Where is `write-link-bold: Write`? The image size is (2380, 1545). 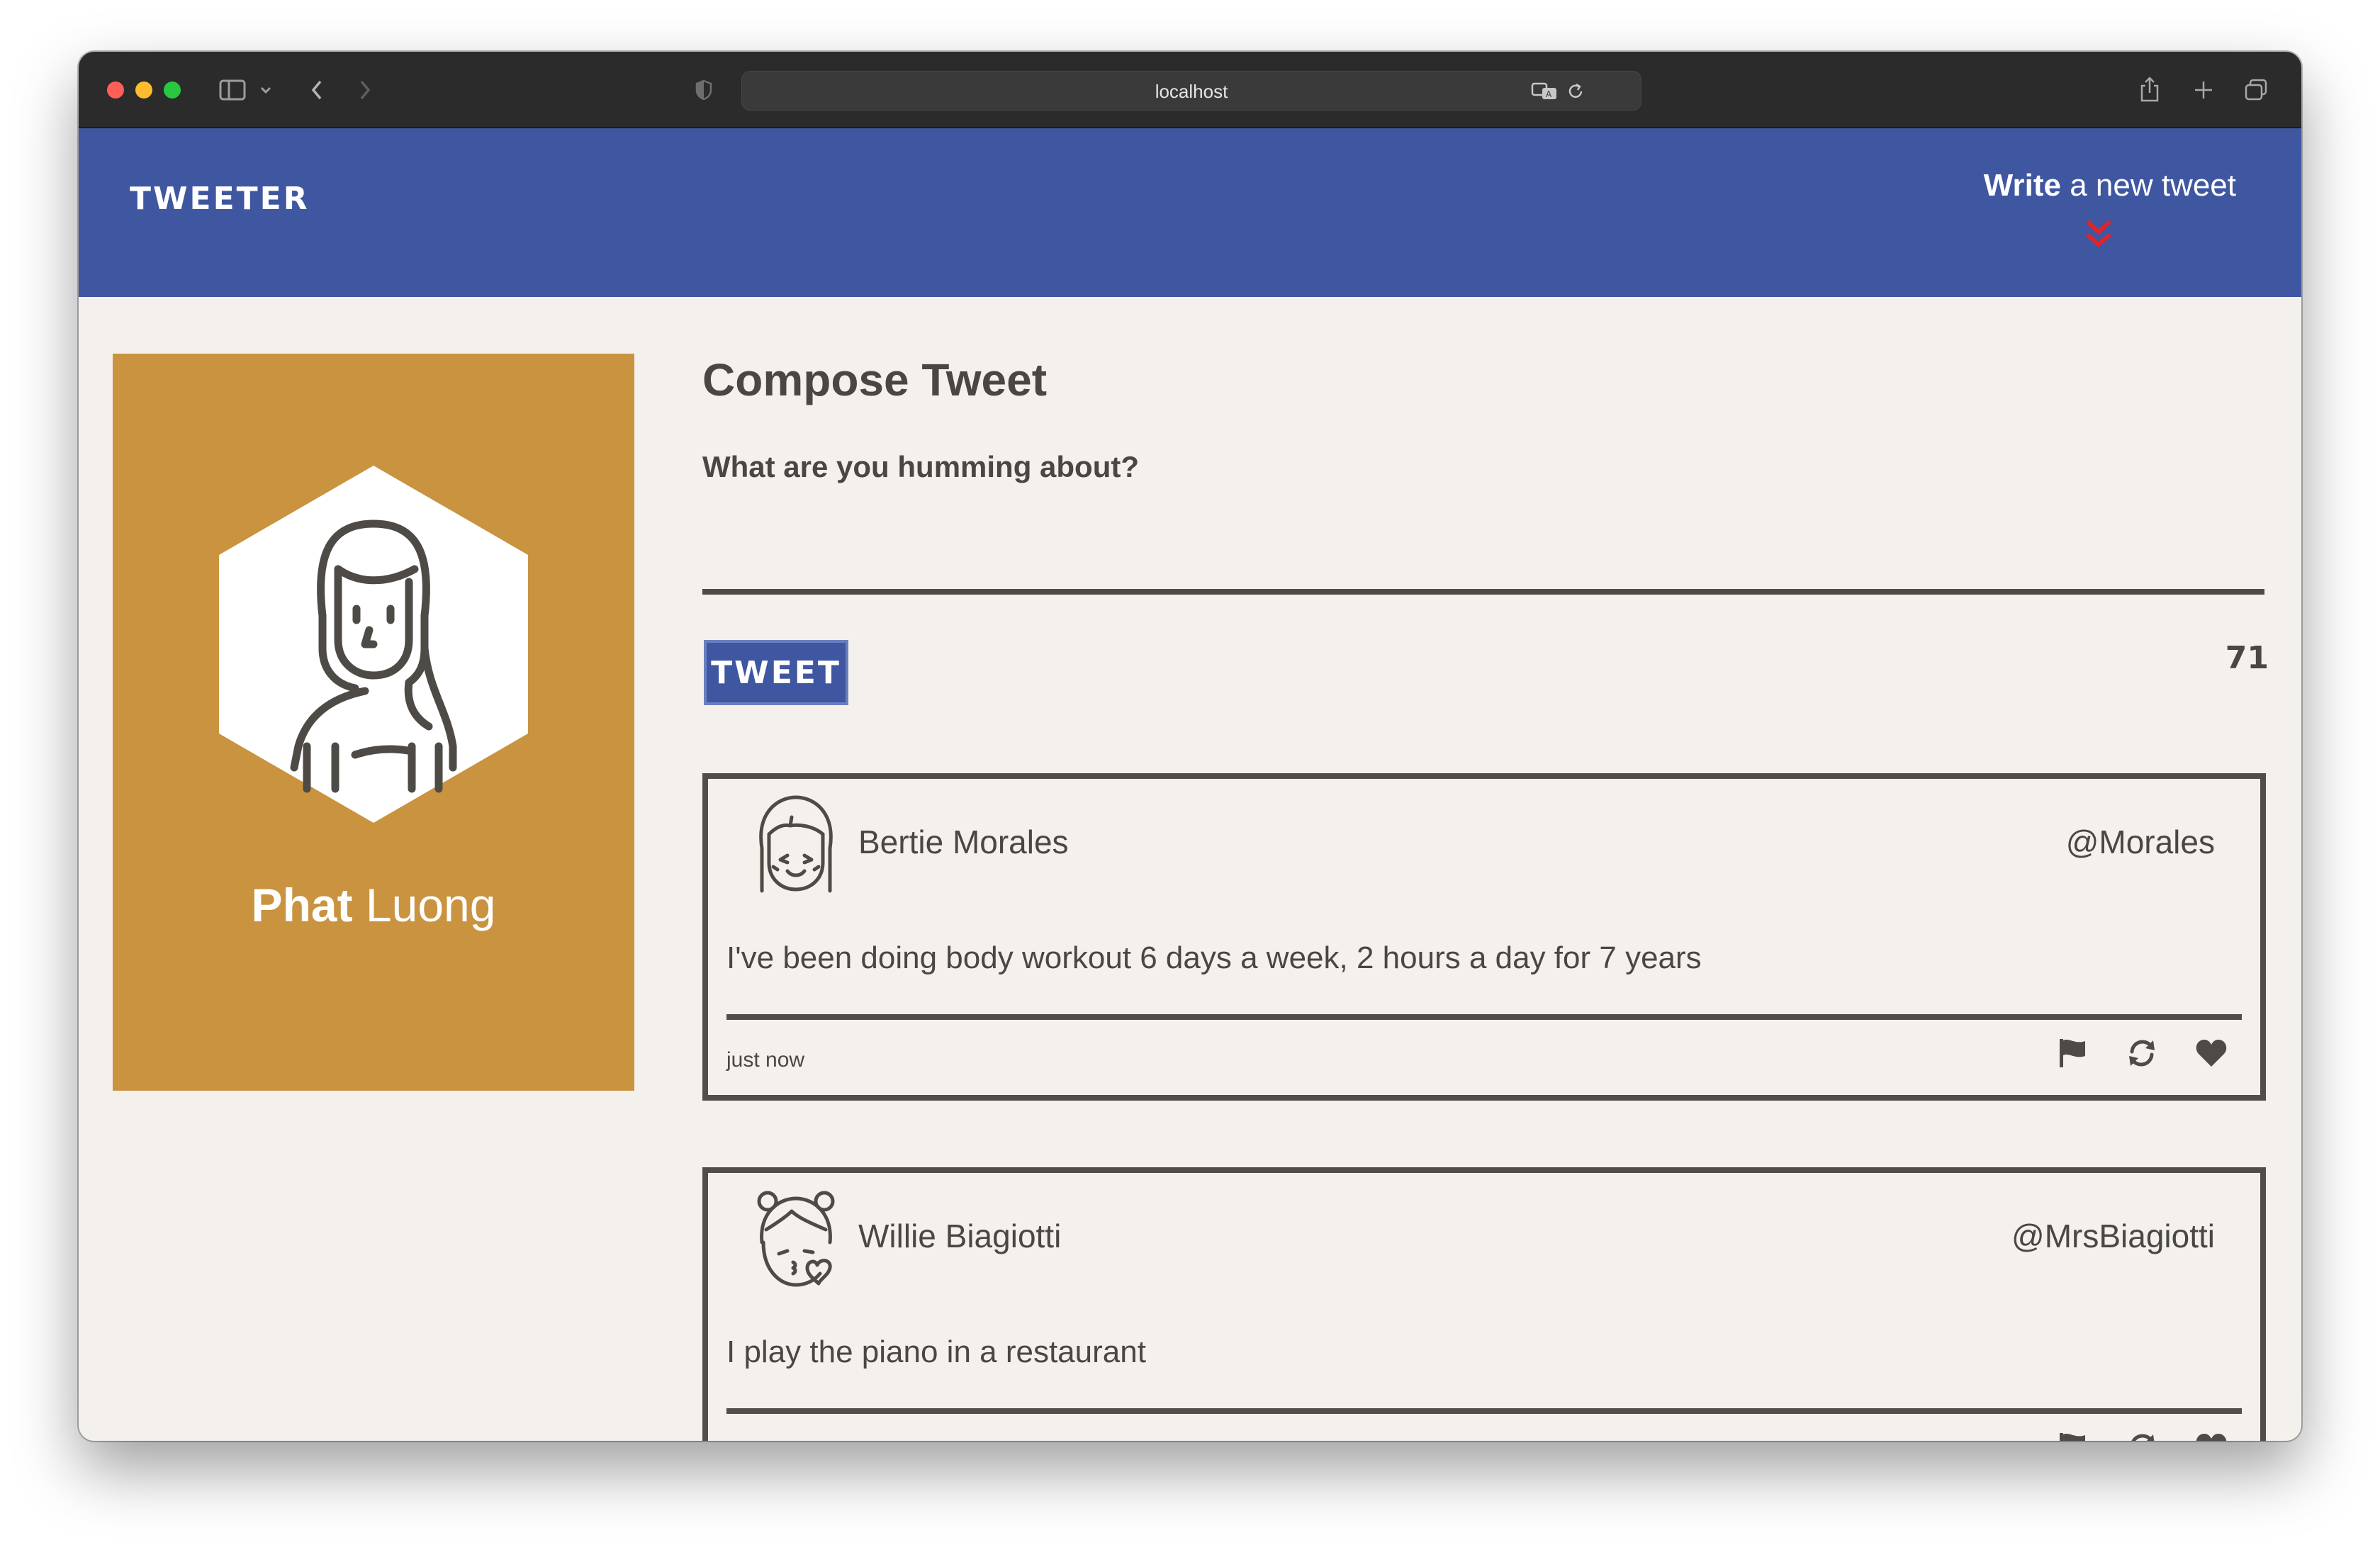 write-link-bold: Write is located at coordinates (2022, 185).